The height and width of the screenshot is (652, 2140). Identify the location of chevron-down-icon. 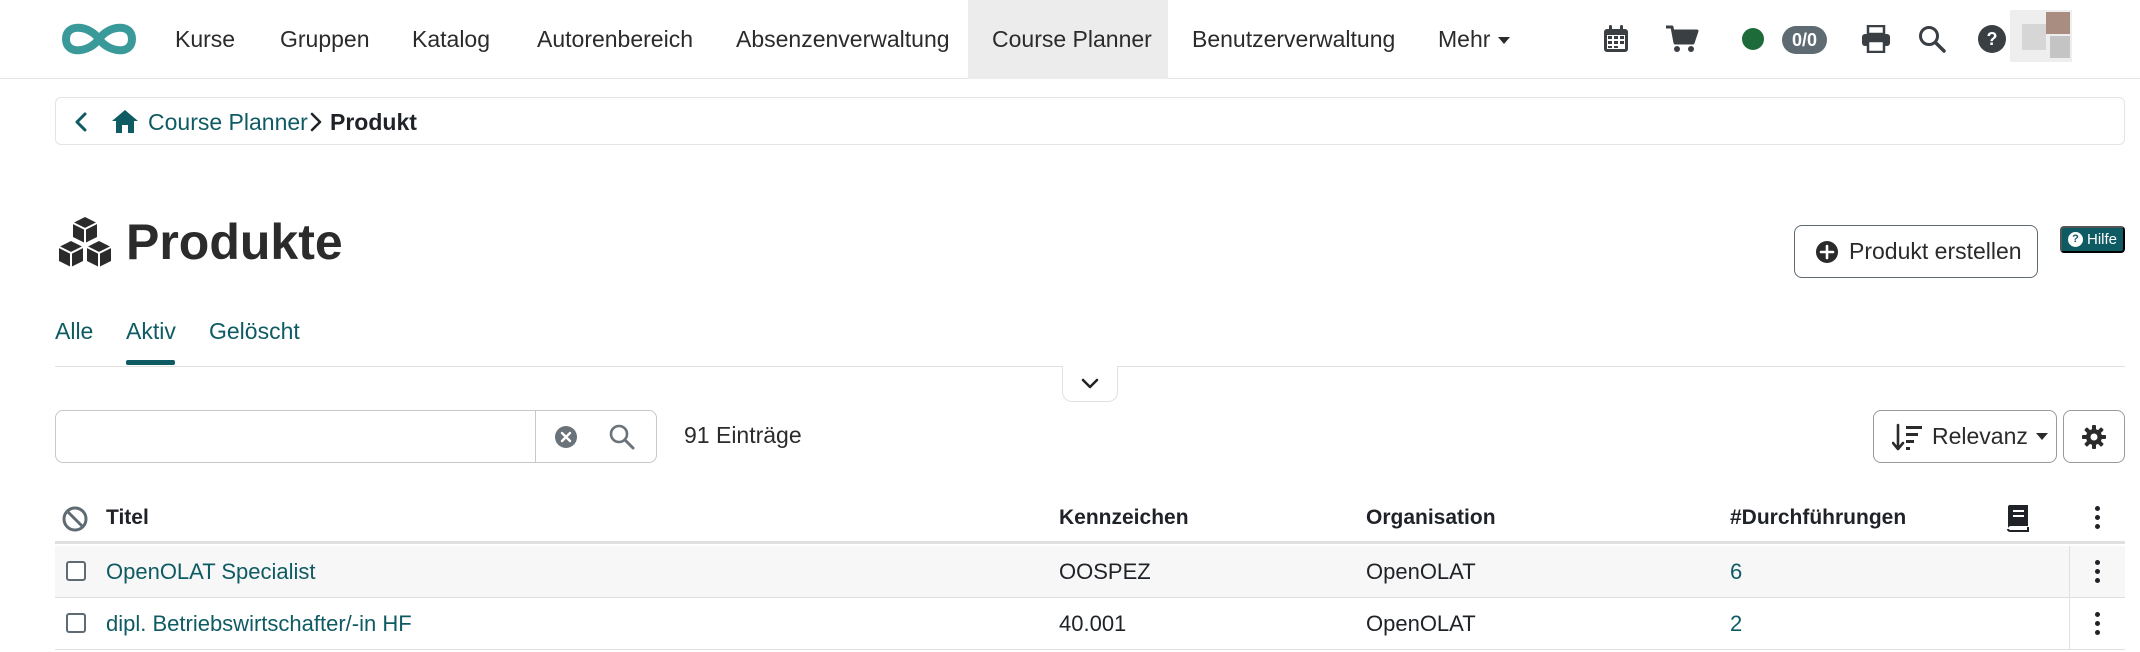
(1090, 383).